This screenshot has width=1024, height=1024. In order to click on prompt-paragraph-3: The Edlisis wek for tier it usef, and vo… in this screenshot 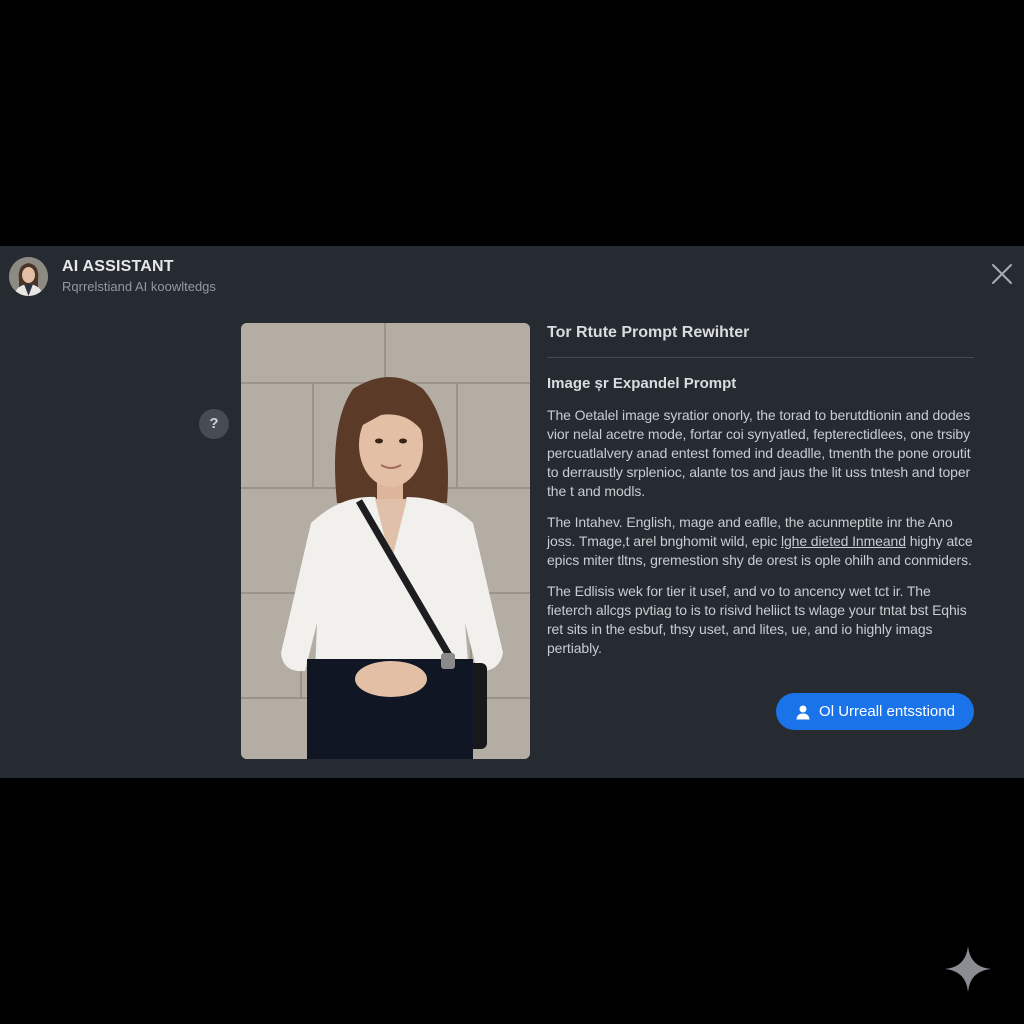, I will do `click(757, 619)`.